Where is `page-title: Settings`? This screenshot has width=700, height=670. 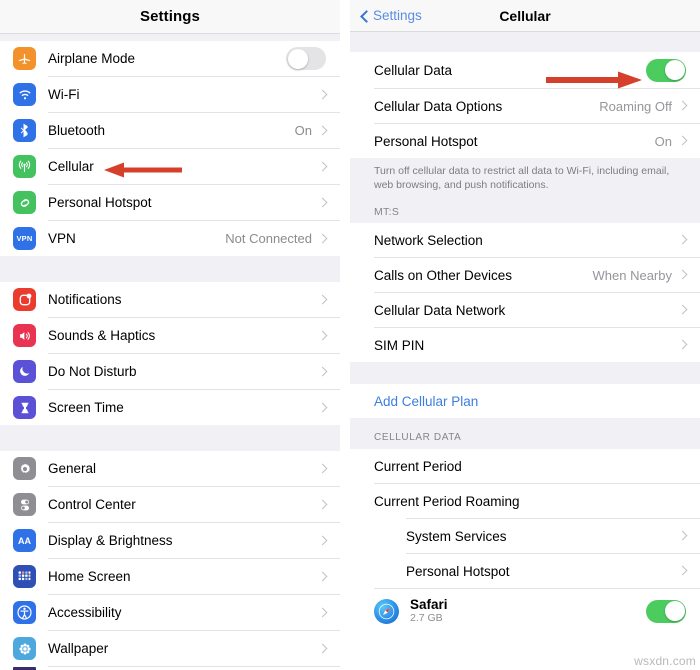
page-title: Settings is located at coordinates (170, 16).